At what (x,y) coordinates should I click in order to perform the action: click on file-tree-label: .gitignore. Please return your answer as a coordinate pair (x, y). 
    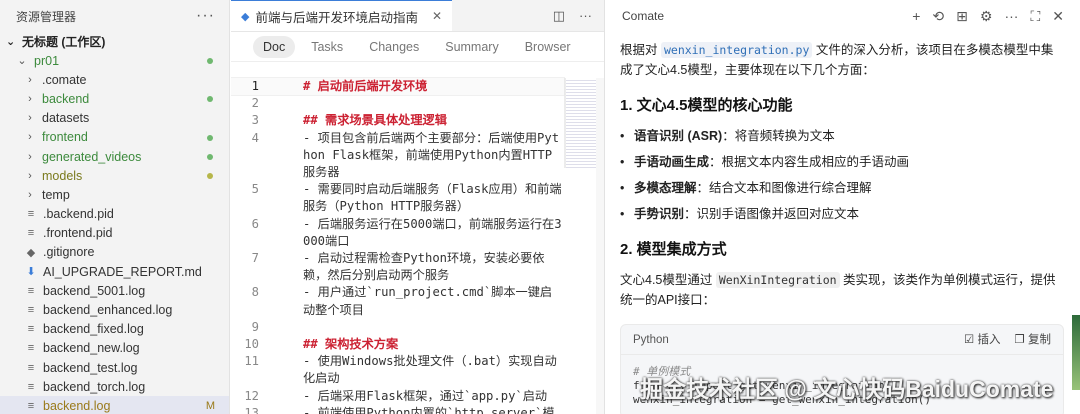
    Looking at the image, I should click on (69, 252).